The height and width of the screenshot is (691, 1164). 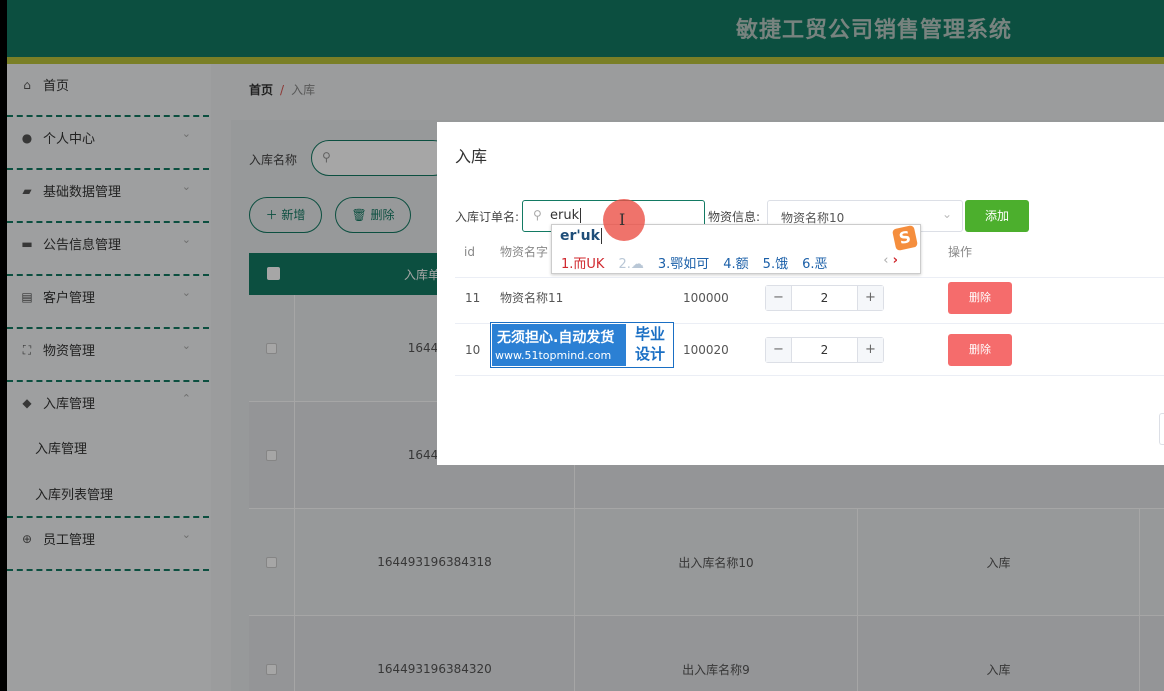 I want to click on ime-composition: er'uk, so click(x=581, y=236).